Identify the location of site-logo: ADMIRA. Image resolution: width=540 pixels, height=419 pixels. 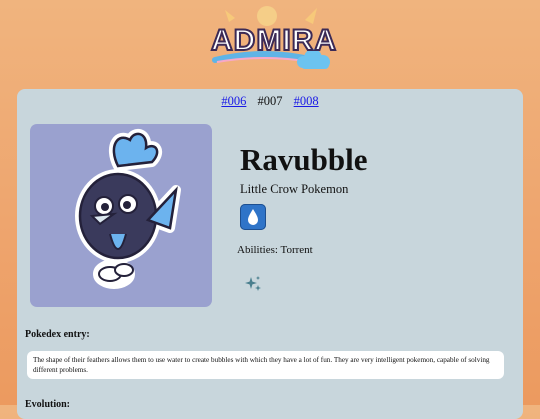
(271, 38).